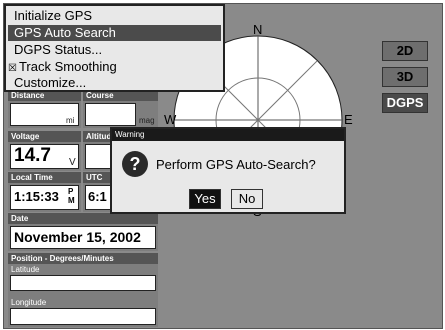 The image size is (445, 330). Describe the element at coordinates (44, 177) in the screenshot. I see `local-time-label: Local Time` at that location.